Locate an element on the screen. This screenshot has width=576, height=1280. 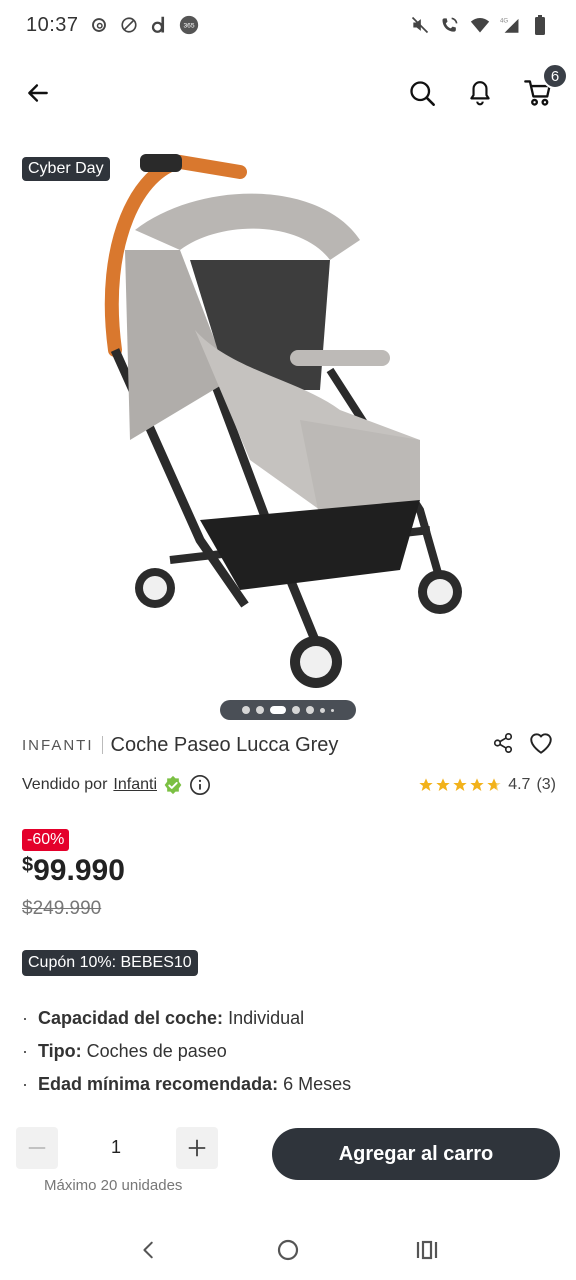
decrease-quantity-button is located at coordinates (37, 1148).